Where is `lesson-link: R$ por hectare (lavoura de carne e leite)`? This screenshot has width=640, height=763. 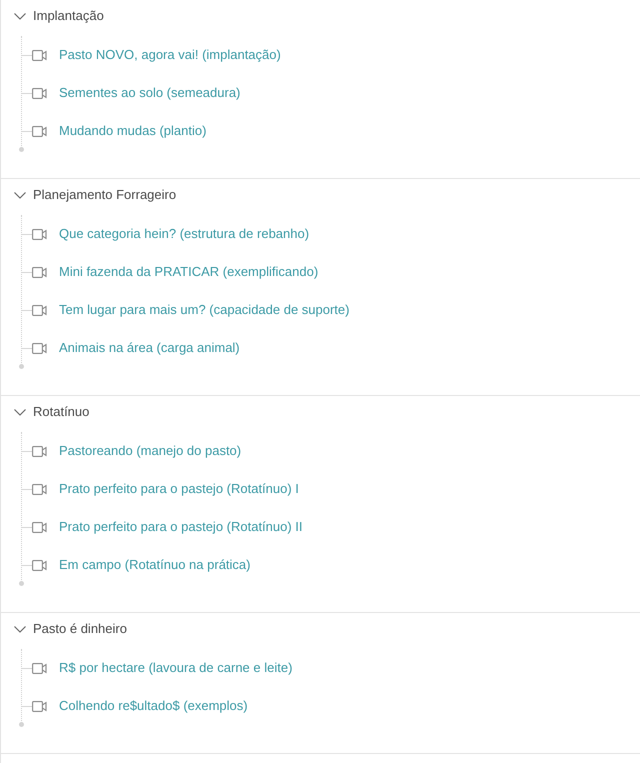 lesson-link: R$ por hectare (lavoura de carne e leite) is located at coordinates (175, 668).